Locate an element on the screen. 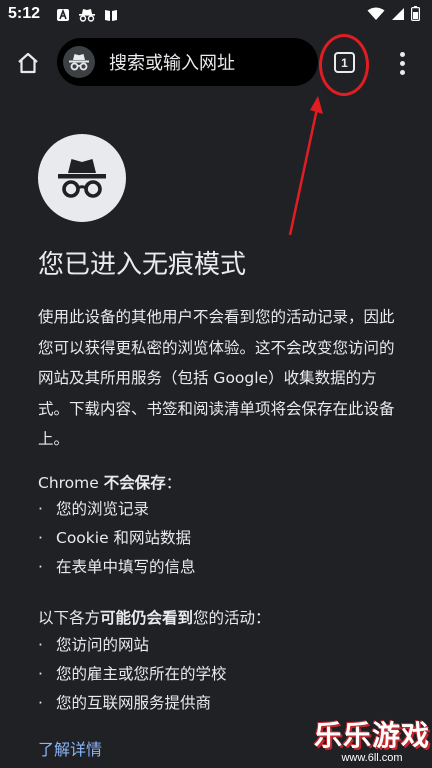 The image size is (432, 768). may-see-list: · 您访问的网站 · 您的雇主或您所在的学校 · 您的互联网服务提供商 is located at coordinates (132, 674).